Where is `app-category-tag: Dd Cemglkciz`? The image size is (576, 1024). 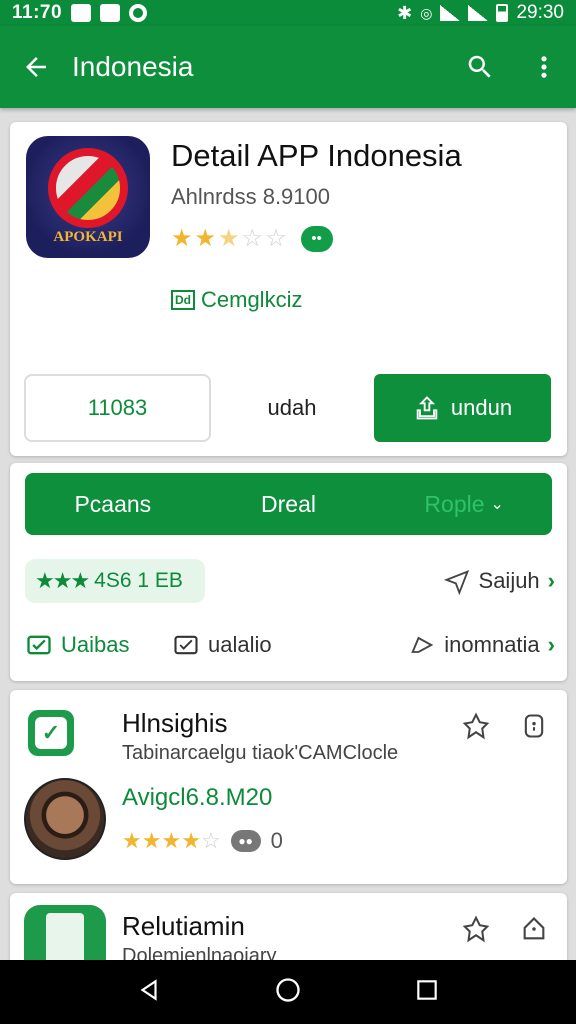
app-category-tag: Dd Cemglkciz is located at coordinates (236, 300).